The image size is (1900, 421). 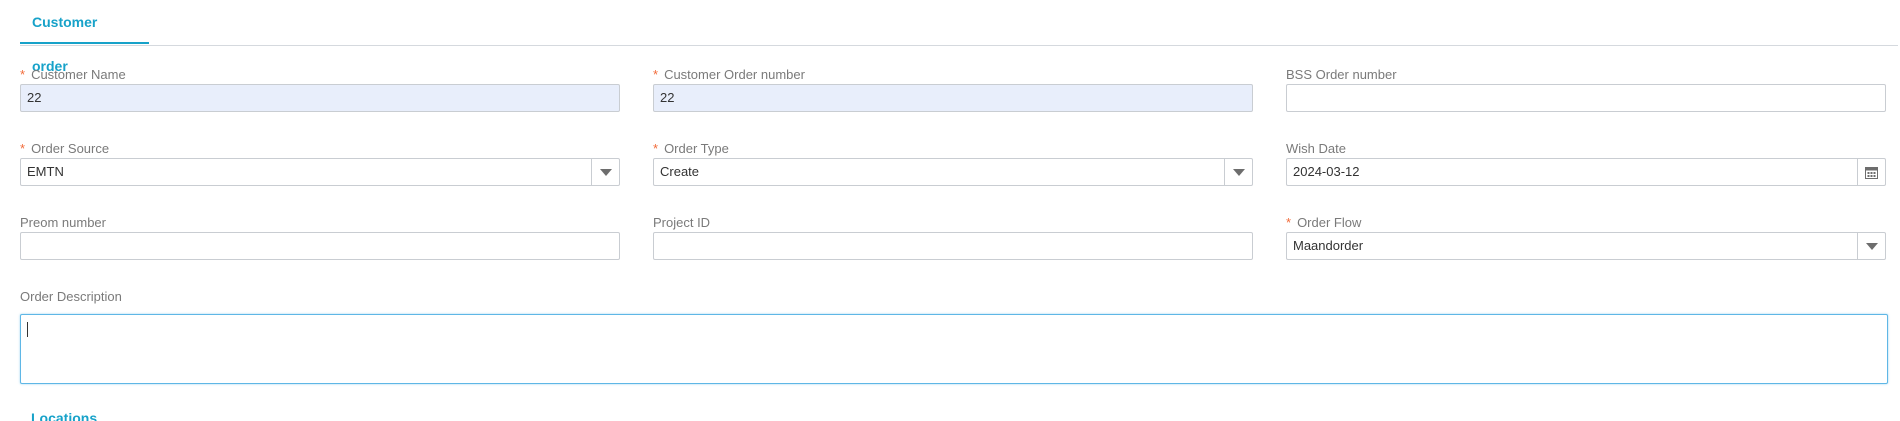 What do you see at coordinates (1586, 172) in the screenshot?
I see `wish-date-input: 2024-03-12` at bounding box center [1586, 172].